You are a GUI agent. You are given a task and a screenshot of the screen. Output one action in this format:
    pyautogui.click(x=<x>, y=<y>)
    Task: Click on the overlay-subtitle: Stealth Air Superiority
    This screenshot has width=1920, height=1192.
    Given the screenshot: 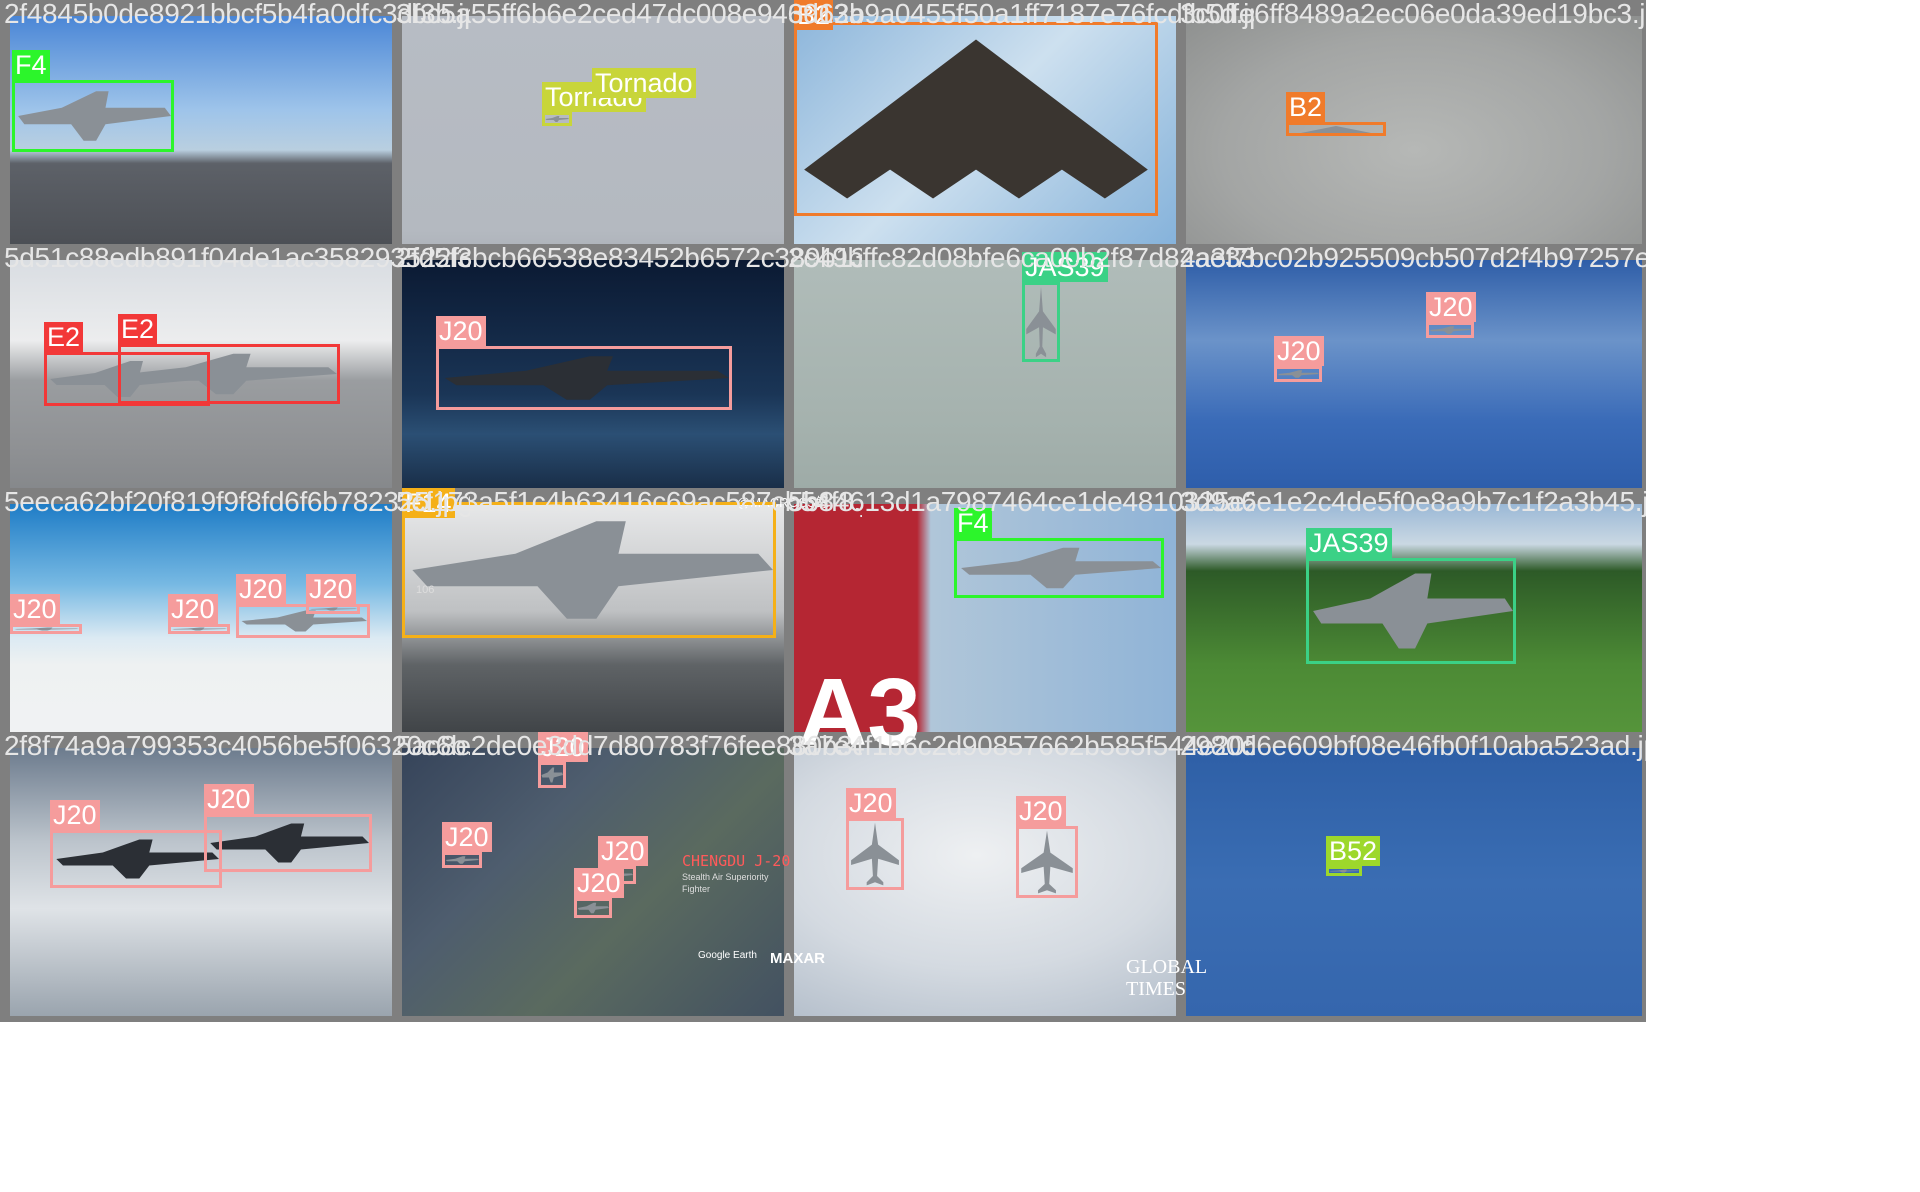 What is the action you would take?
    pyautogui.click(x=725, y=877)
    